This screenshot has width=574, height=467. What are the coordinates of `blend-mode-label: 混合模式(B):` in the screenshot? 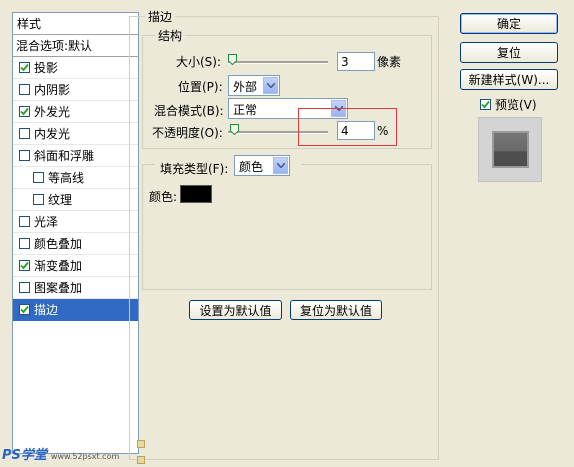 It's located at (189, 111).